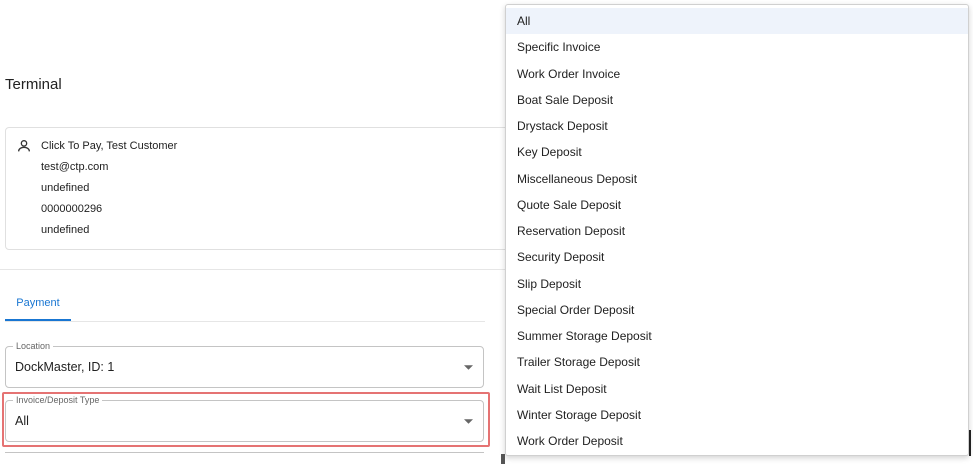  What do you see at coordinates (109, 146) in the screenshot?
I see `customer-name: Click To Pay, Test Customer` at bounding box center [109, 146].